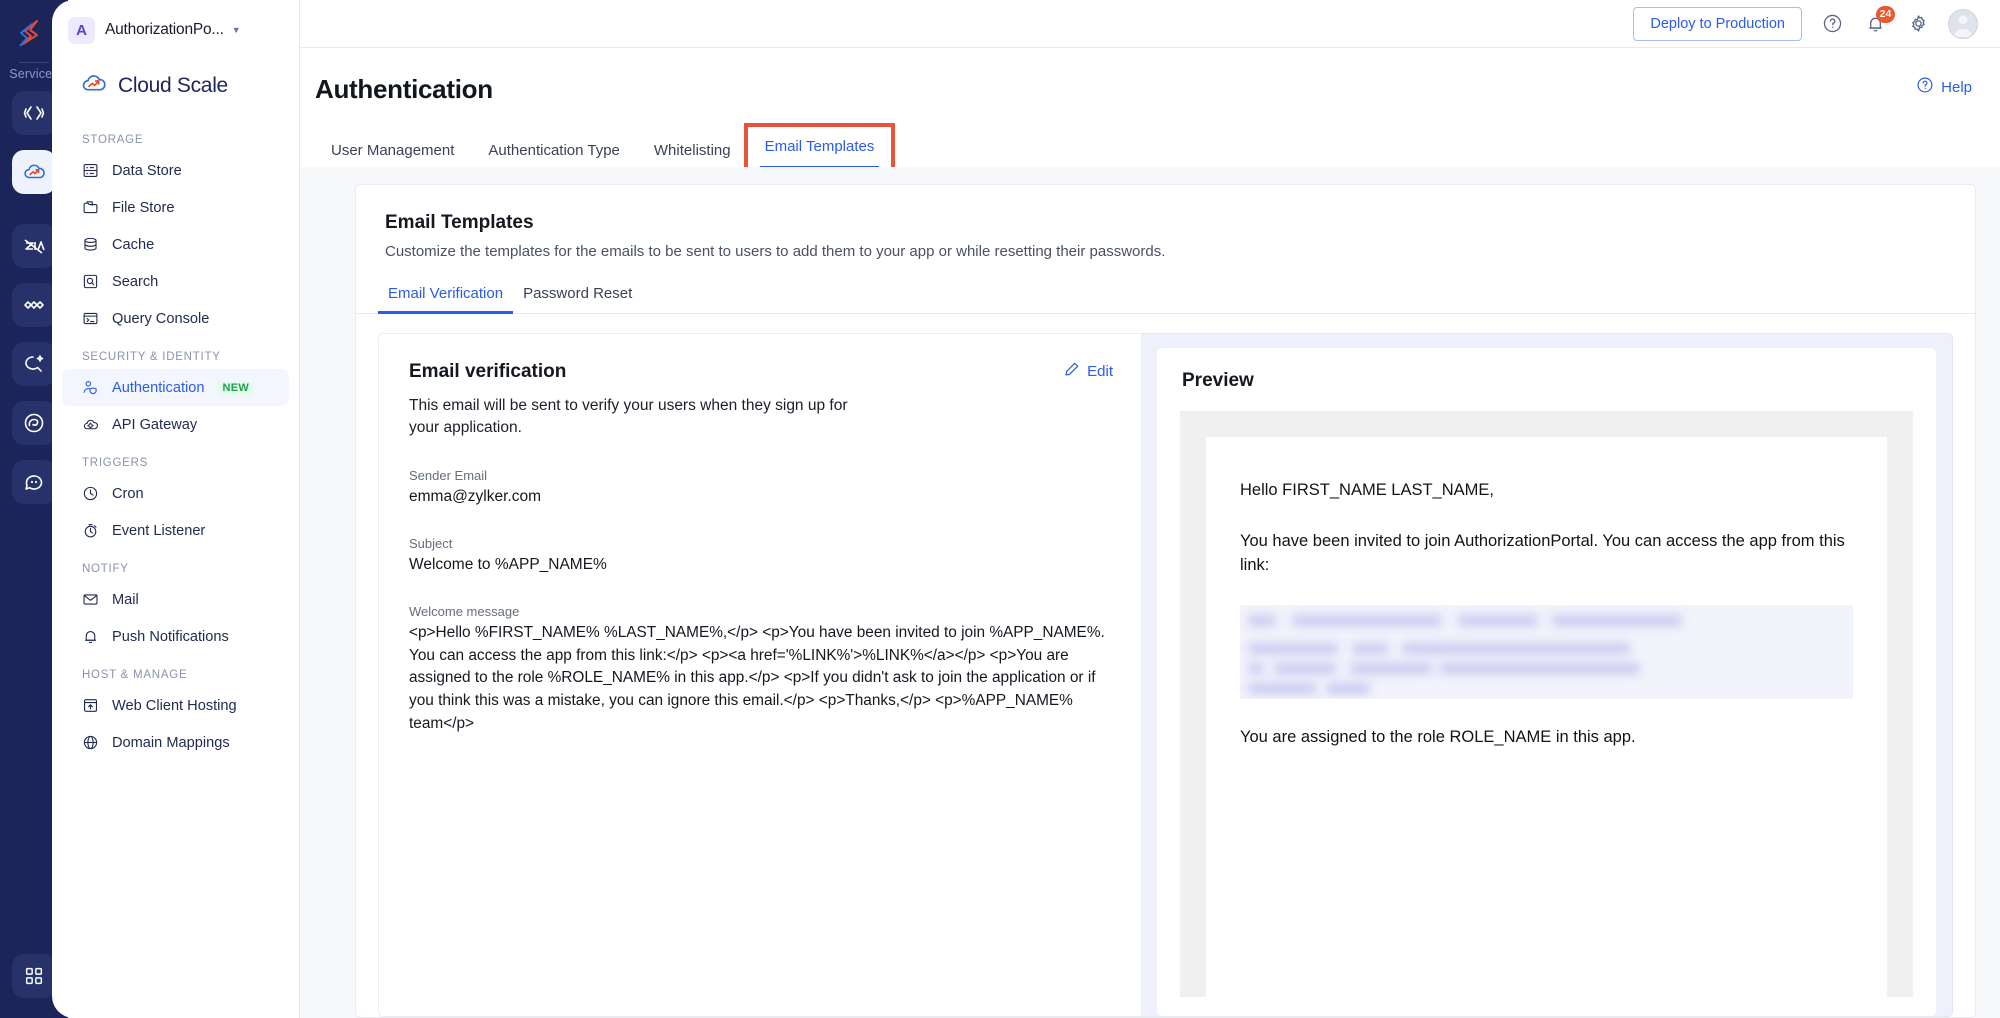 This screenshot has height=1018, width=2000. I want to click on preview-greeting: Hello FIRST_NAME LAST_NAME,, so click(1367, 490).